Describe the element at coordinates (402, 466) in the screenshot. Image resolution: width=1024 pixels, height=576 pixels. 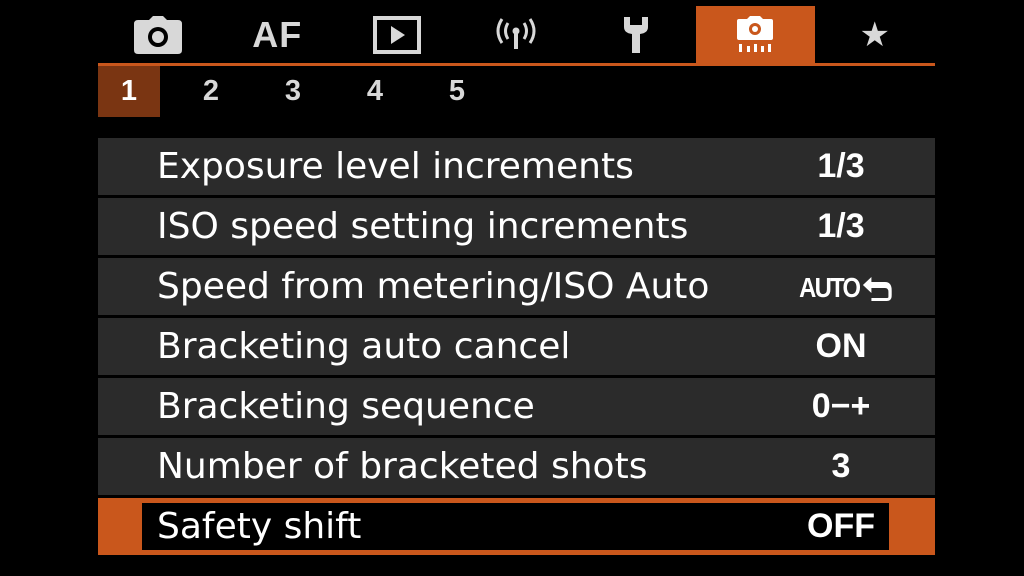
I see `menu-item-label: Number of bracketed shots` at that location.